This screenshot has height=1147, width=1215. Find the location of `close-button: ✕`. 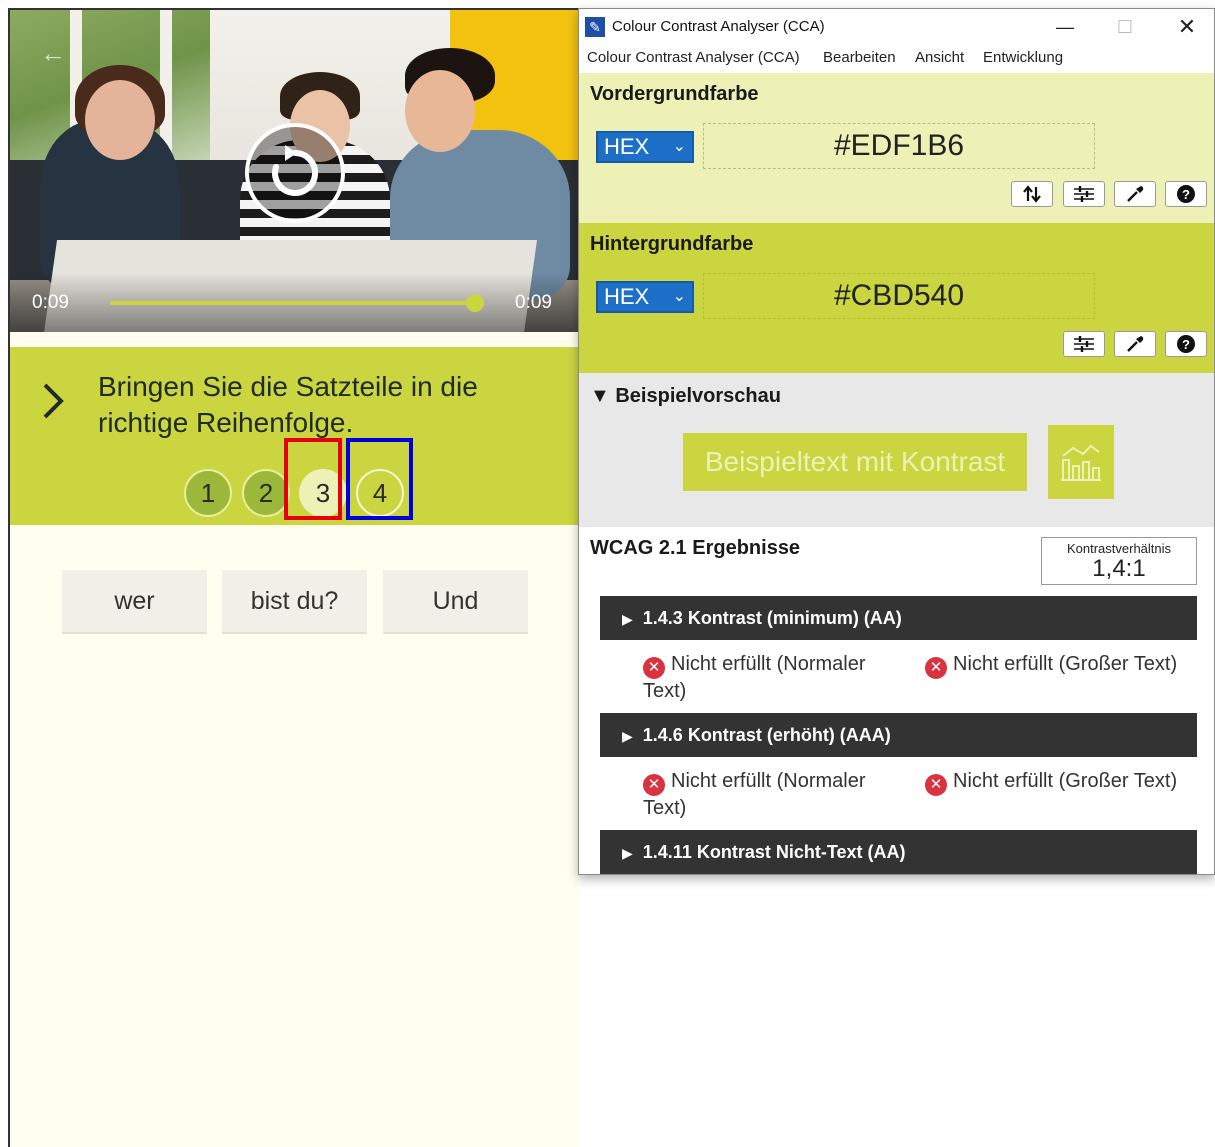

close-button: ✕ is located at coordinates (1187, 27).